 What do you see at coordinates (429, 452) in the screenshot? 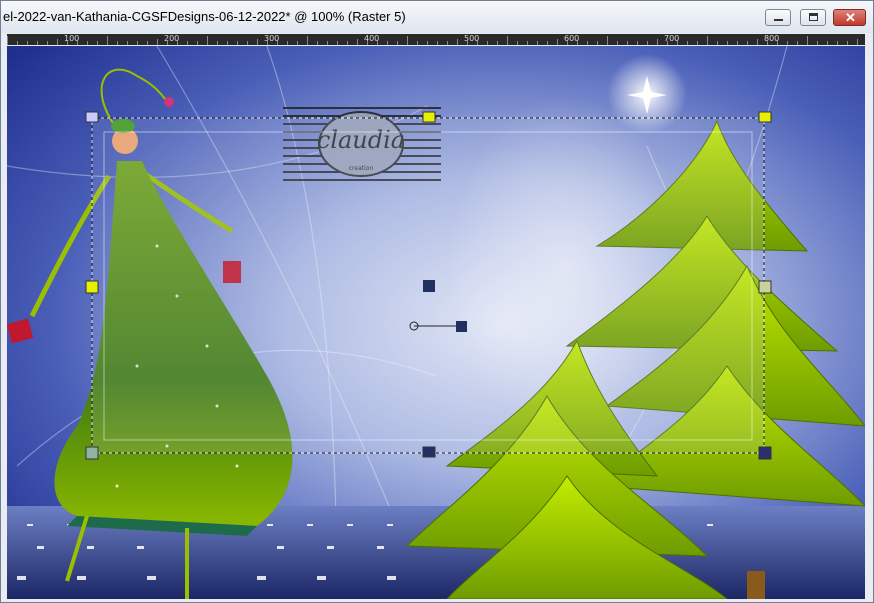
I see `handle-bottom-center` at bounding box center [429, 452].